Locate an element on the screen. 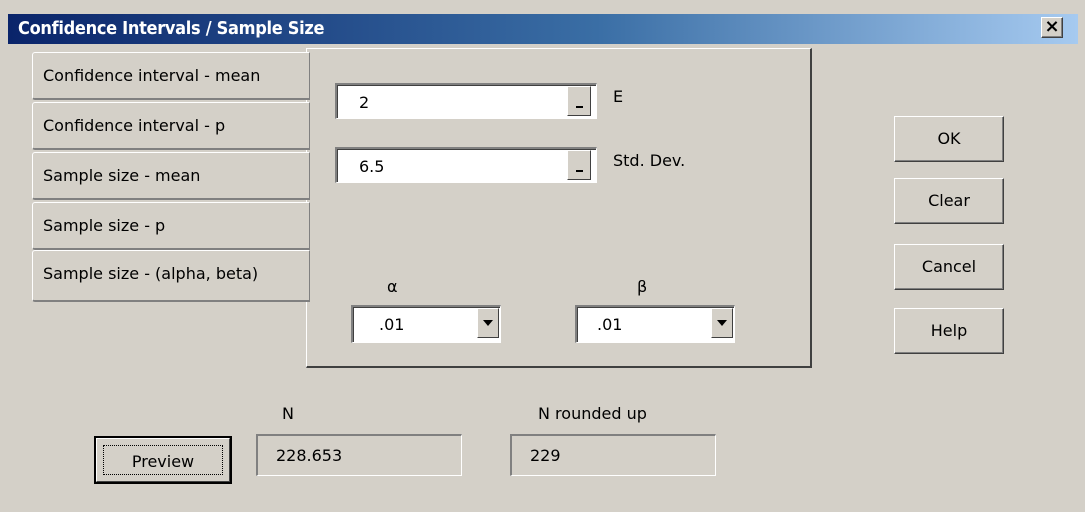 This screenshot has height=512, width=1085. tab-ci-p-label: Confidence interval - p is located at coordinates (134, 125).